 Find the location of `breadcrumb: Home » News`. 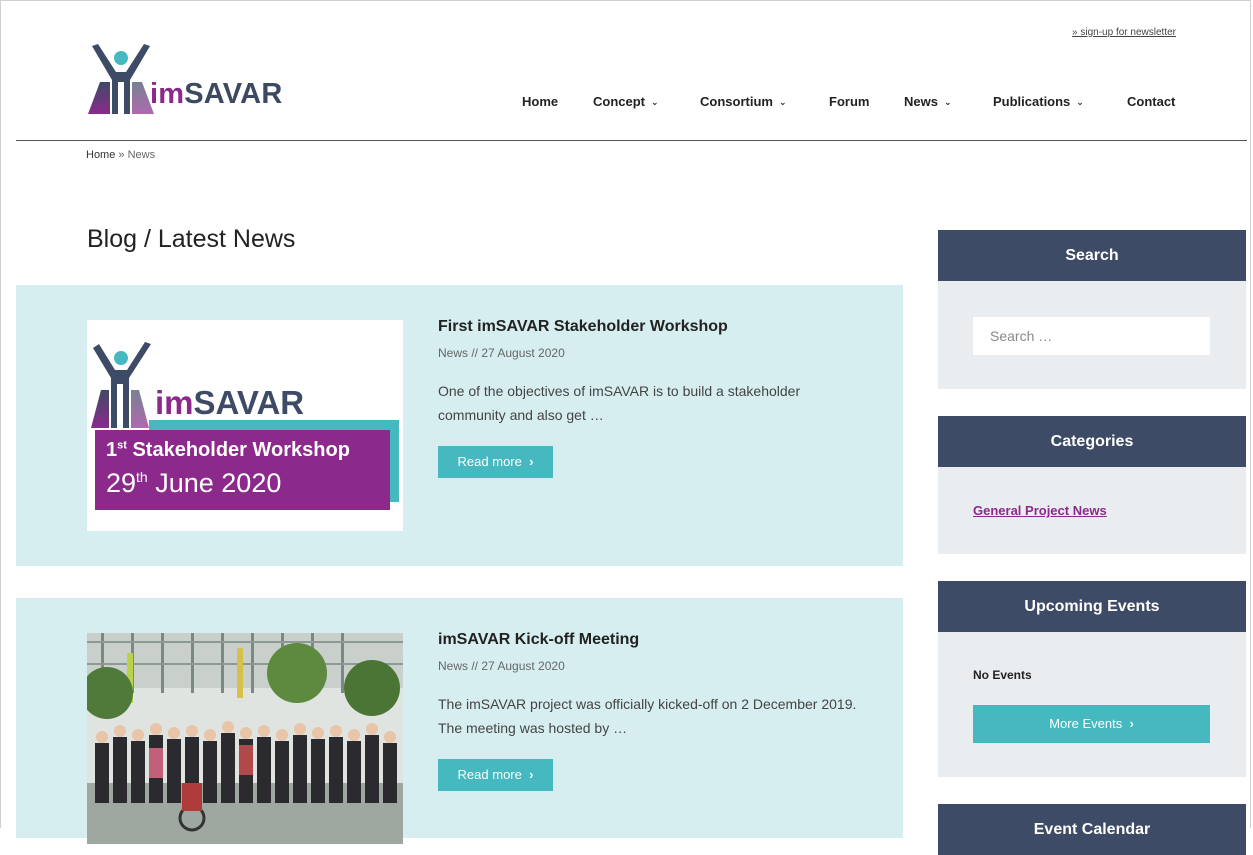

breadcrumb: Home » News is located at coordinates (120, 155).